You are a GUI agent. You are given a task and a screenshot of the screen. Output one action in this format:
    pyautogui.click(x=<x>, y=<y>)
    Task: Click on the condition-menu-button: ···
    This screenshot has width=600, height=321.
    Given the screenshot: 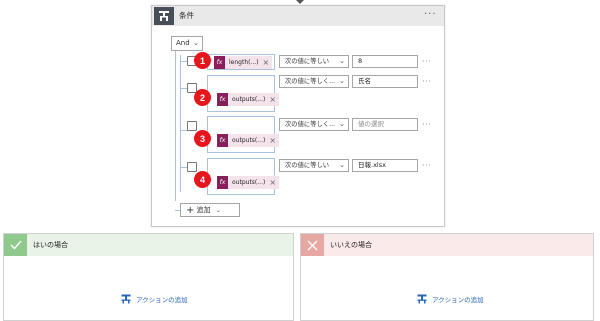 What is the action you would take?
    pyautogui.click(x=430, y=16)
    